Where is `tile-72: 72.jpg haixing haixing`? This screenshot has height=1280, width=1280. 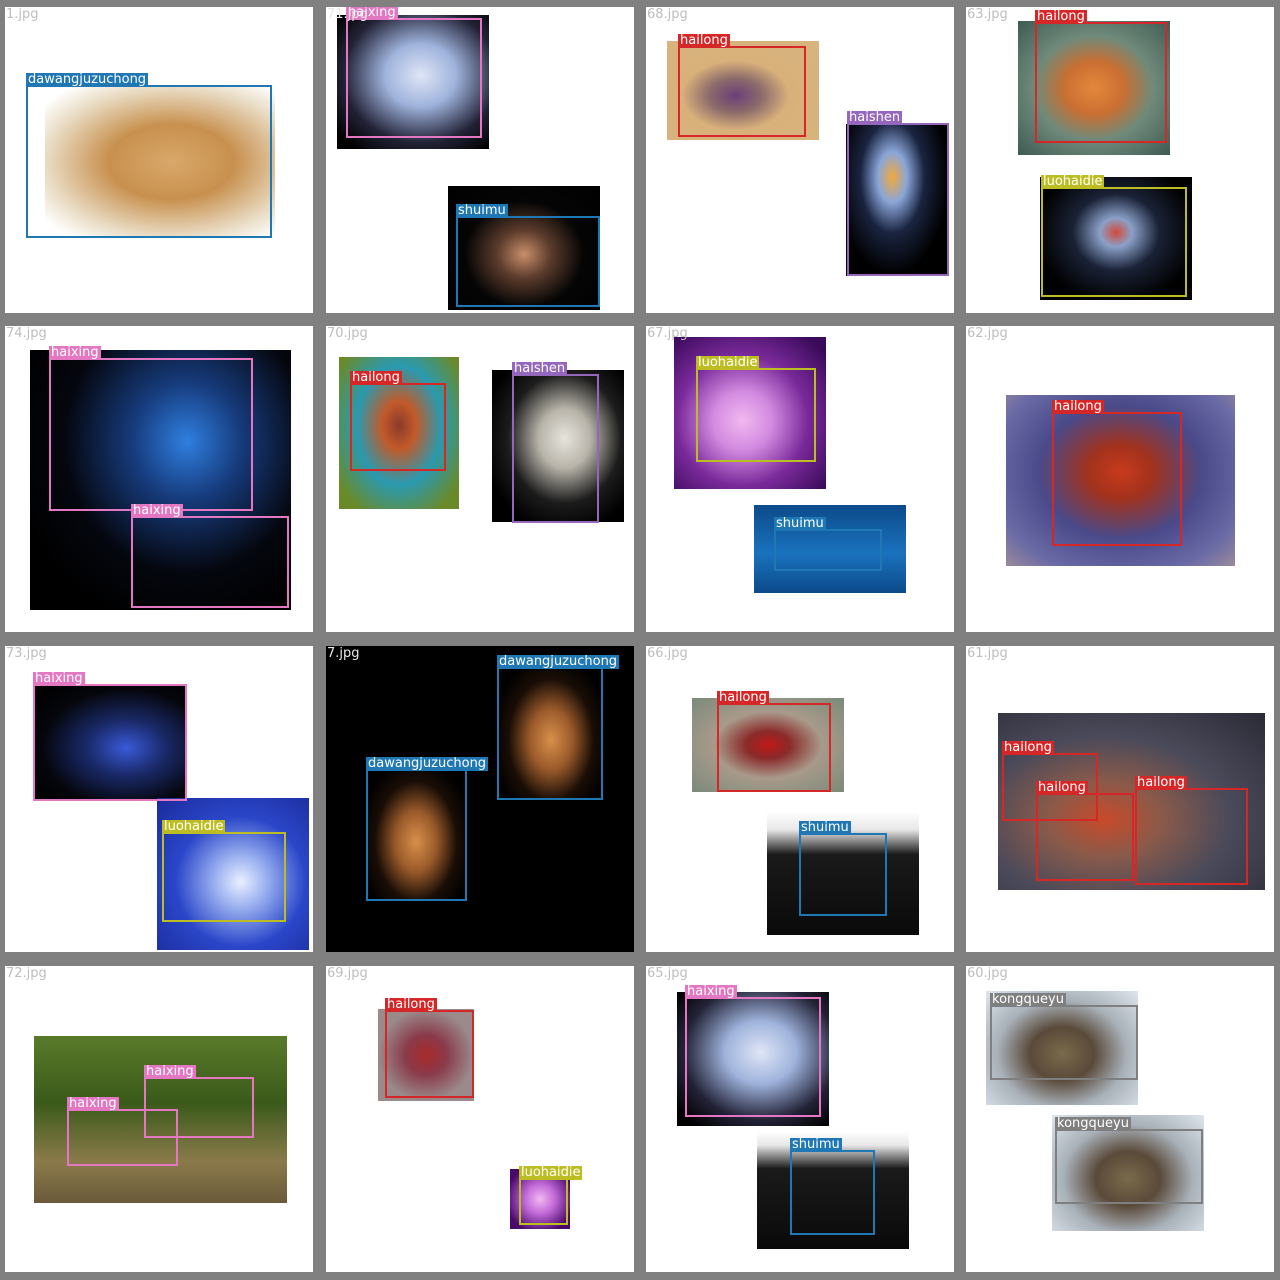
tile-72: 72.jpg haixing haixing is located at coordinates (159, 1119).